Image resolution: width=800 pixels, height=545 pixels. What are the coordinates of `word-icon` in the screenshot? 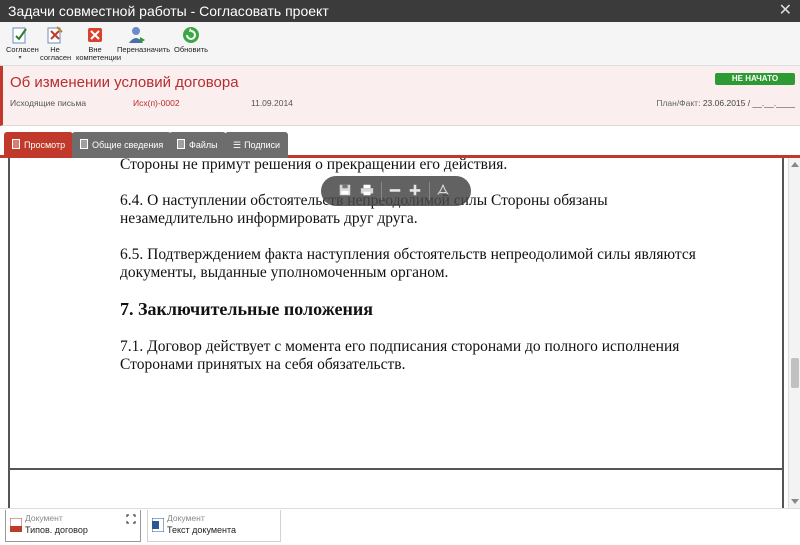 It's located at (158, 525).